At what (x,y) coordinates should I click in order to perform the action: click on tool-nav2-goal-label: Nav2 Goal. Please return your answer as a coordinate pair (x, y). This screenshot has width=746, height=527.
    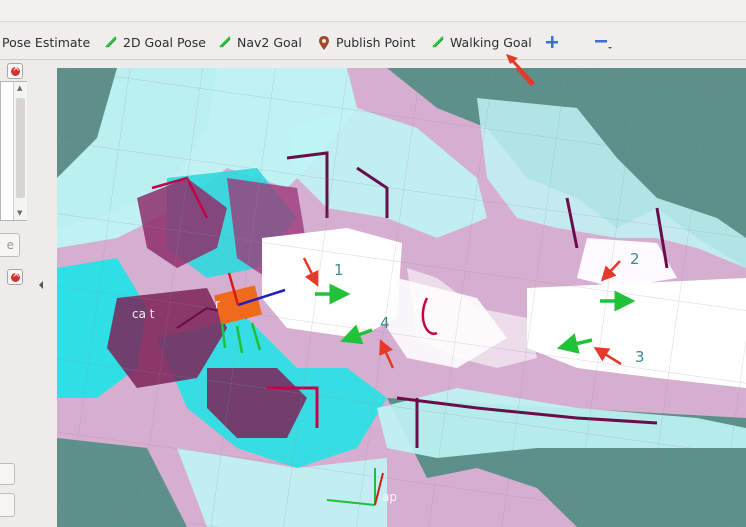
    Looking at the image, I should click on (269, 42).